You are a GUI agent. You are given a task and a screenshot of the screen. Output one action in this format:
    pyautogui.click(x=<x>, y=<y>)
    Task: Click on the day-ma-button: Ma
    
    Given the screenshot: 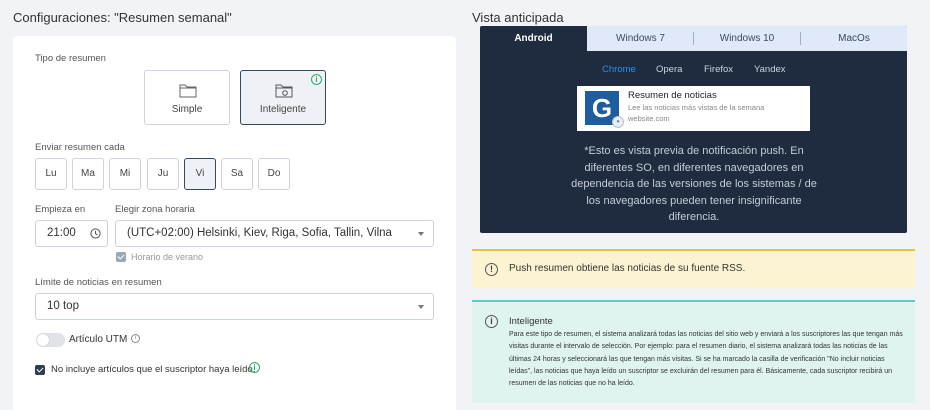 What is the action you would take?
    pyautogui.click(x=88, y=174)
    